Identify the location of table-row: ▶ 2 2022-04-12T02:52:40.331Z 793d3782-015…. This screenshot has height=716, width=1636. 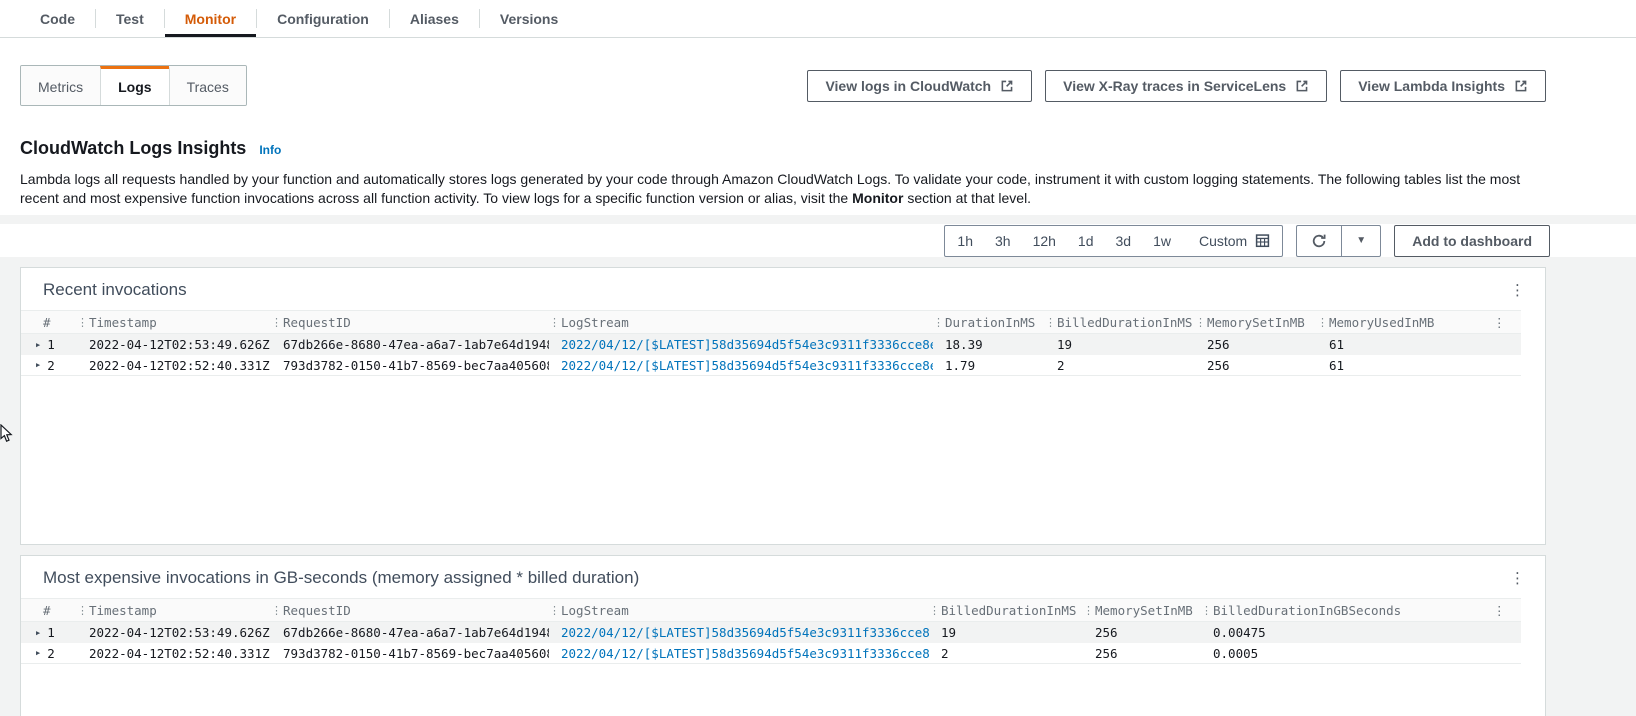
(771, 653).